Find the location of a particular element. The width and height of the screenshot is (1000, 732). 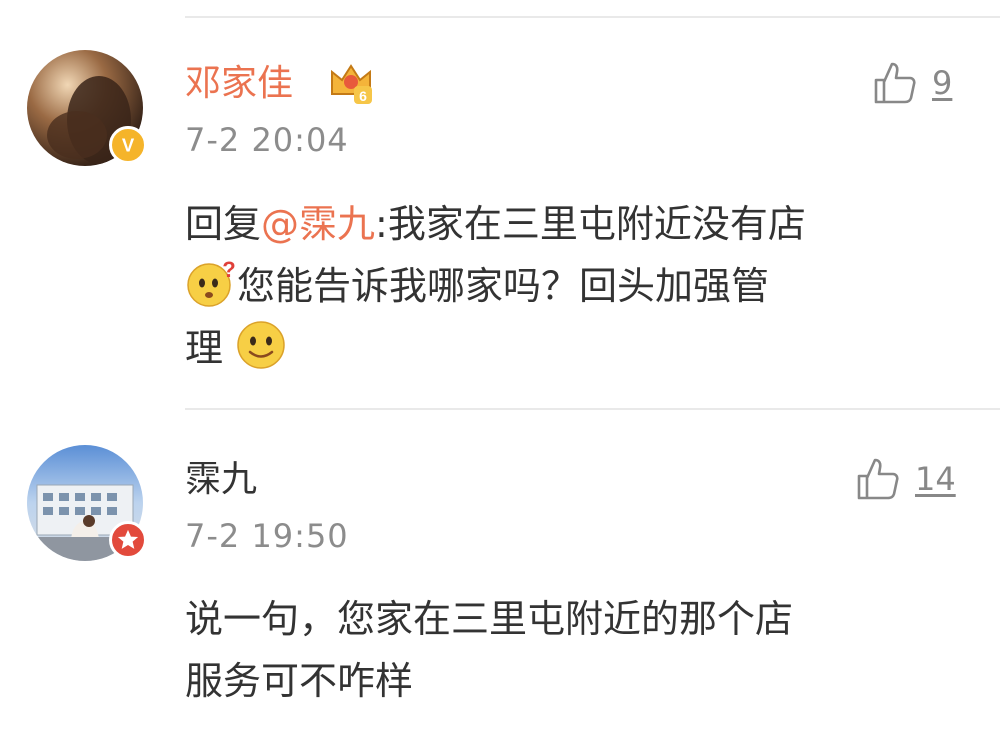

verified-badge-icon: V is located at coordinates (128, 145).